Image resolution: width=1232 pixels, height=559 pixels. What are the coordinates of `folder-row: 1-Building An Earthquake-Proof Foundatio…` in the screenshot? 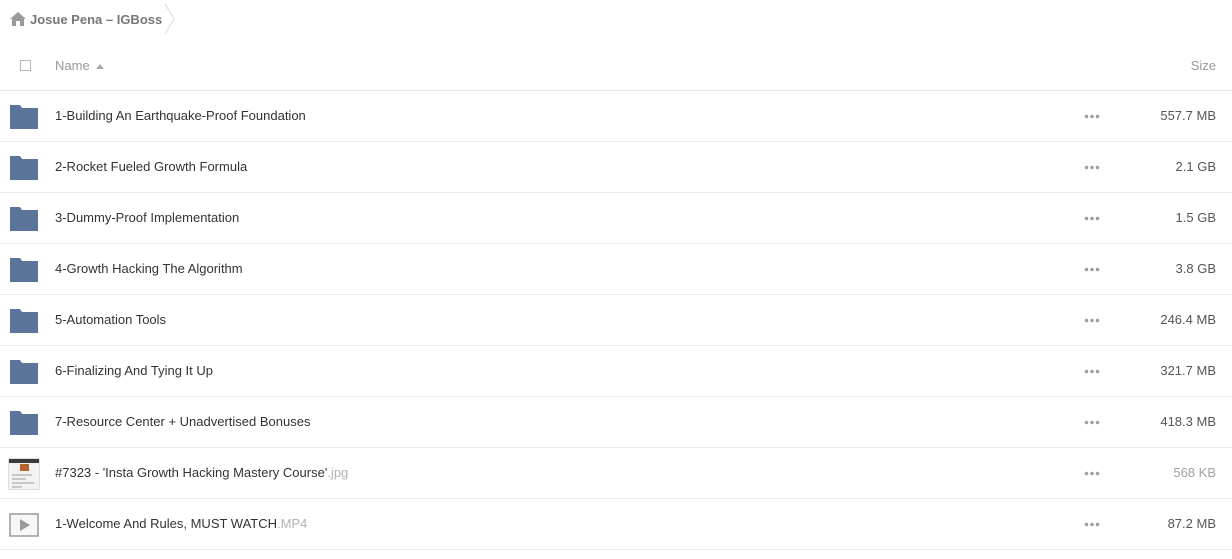 It's located at (616, 116).